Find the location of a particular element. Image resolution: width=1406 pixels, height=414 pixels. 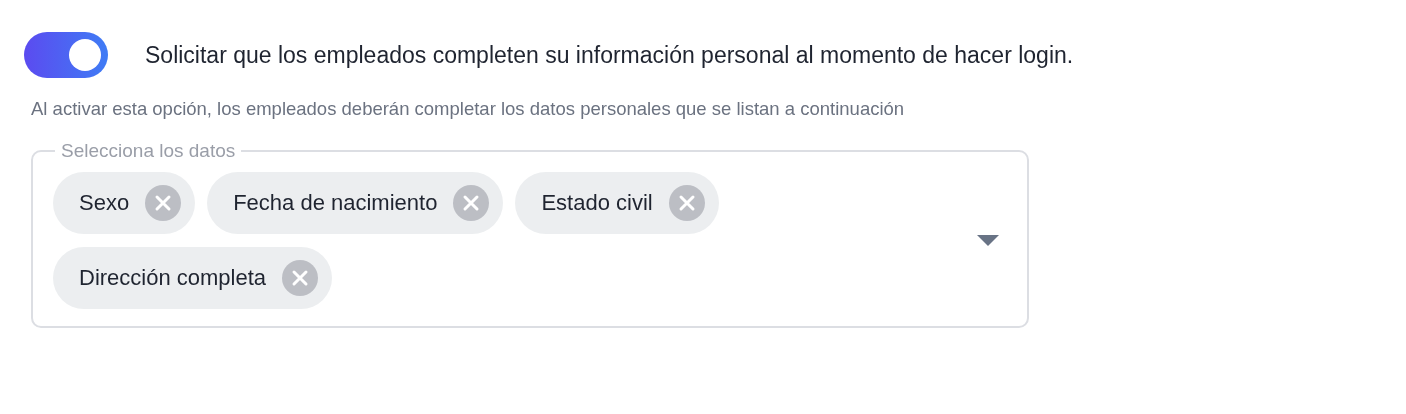

chip: Dirección completa is located at coordinates (193, 278).